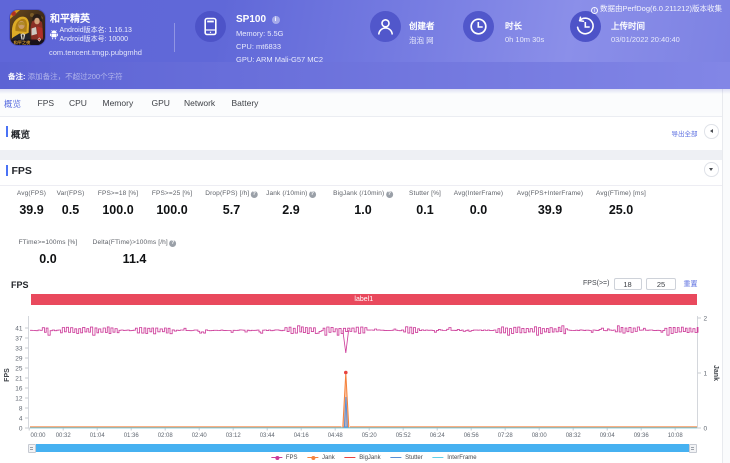 The width and height of the screenshot is (730, 463). I want to click on svg-text: 00:00, so click(39, 436).